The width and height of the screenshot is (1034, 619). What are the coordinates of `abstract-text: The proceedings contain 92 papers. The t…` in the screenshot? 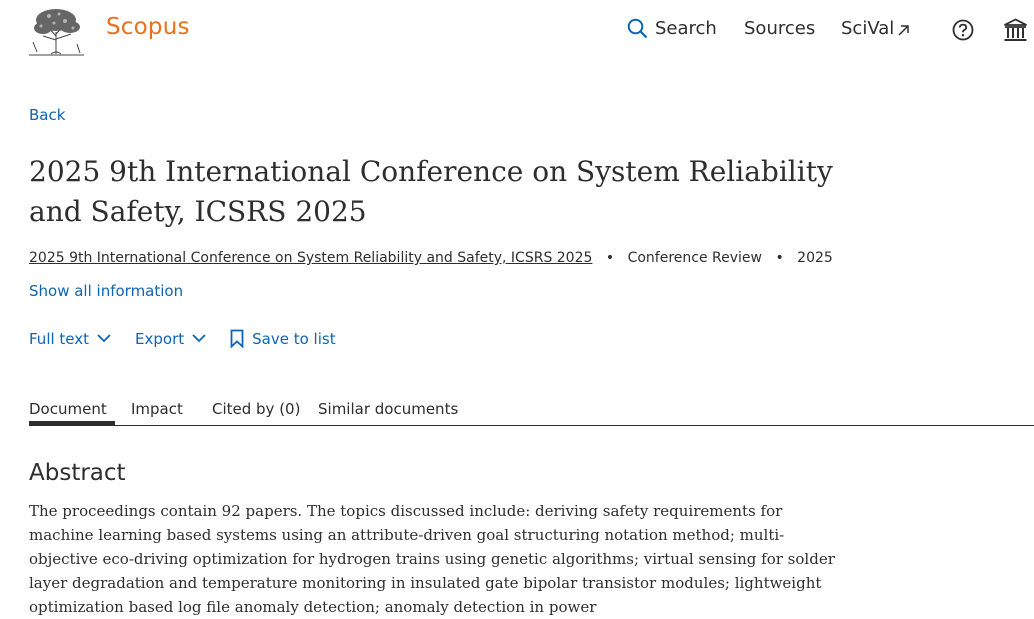 It's located at (432, 559).